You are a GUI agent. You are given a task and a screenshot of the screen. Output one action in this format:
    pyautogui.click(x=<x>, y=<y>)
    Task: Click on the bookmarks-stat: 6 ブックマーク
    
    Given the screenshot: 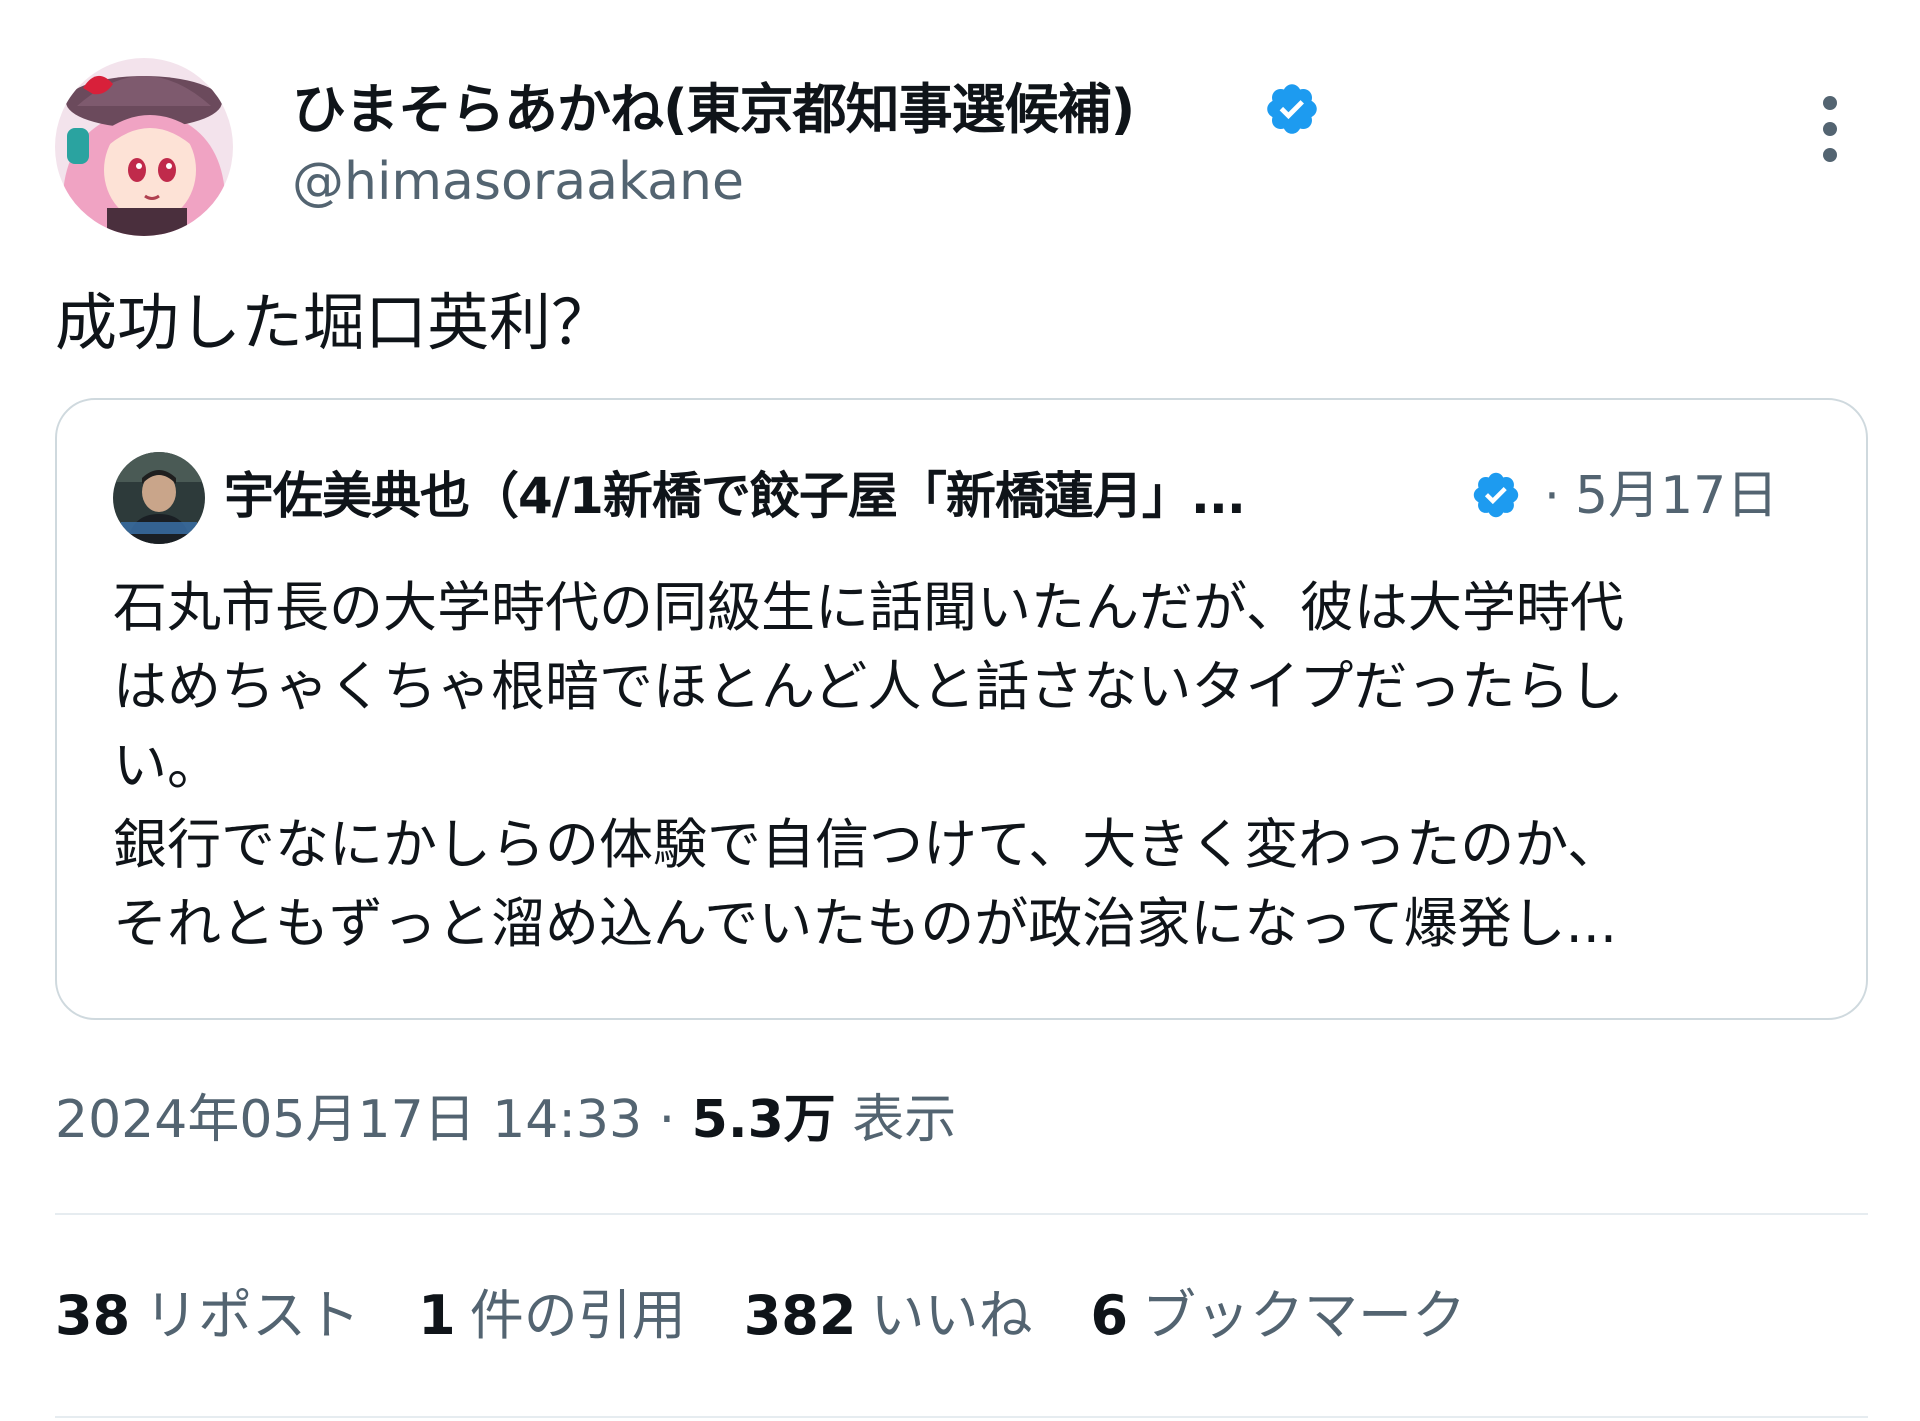 What is the action you would take?
    pyautogui.click(x=1278, y=1316)
    